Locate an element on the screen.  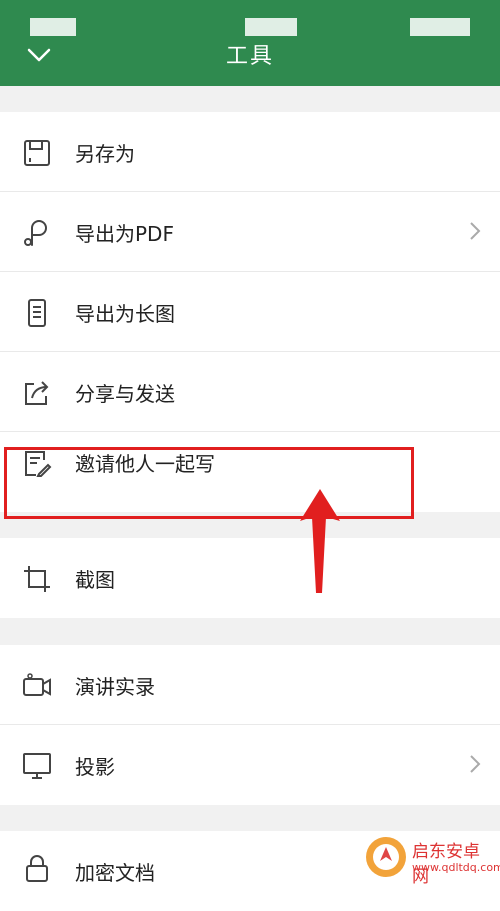
video-record-icon is located at coordinates (37, 684).